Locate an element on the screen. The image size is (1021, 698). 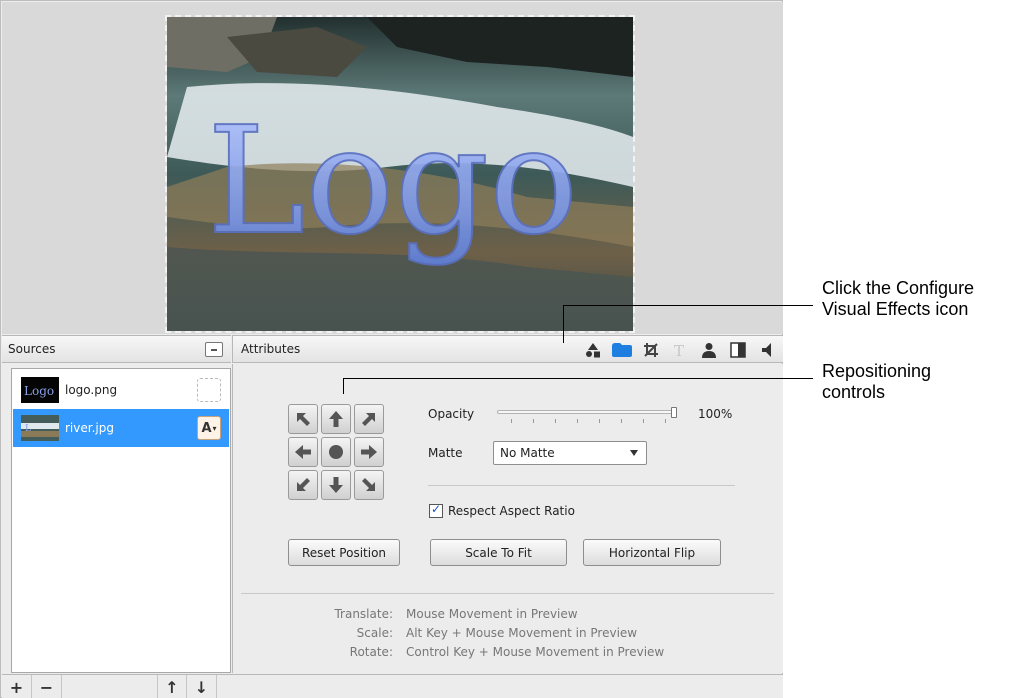
scale-to-fit-button: Scale To Fit is located at coordinates (498, 552).